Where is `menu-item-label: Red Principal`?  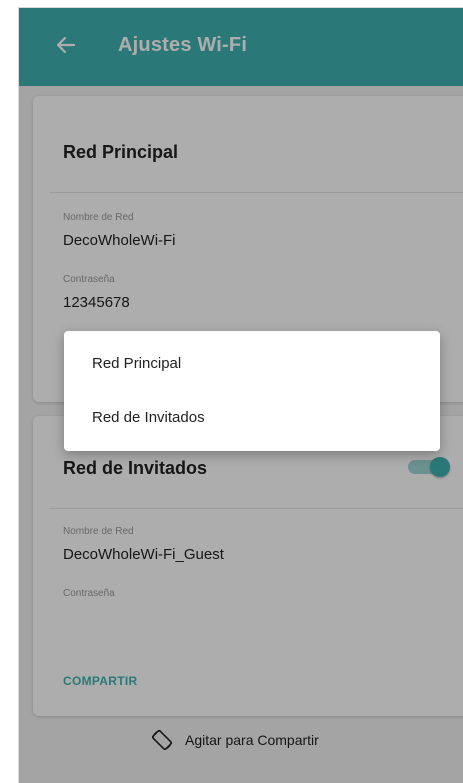
menu-item-label: Red Principal is located at coordinates (137, 363).